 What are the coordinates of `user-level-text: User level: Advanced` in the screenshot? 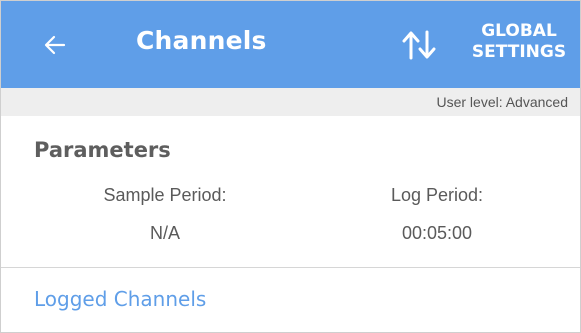 It's located at (502, 102).